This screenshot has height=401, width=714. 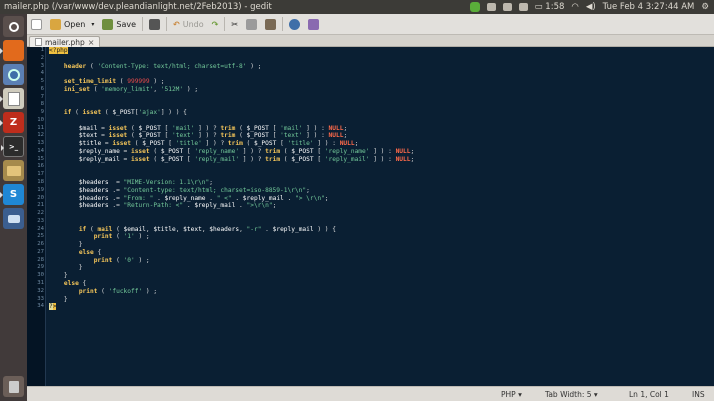 I want to click on tab-width-selector: Tab Width: 5 ▾, so click(x=571, y=394).